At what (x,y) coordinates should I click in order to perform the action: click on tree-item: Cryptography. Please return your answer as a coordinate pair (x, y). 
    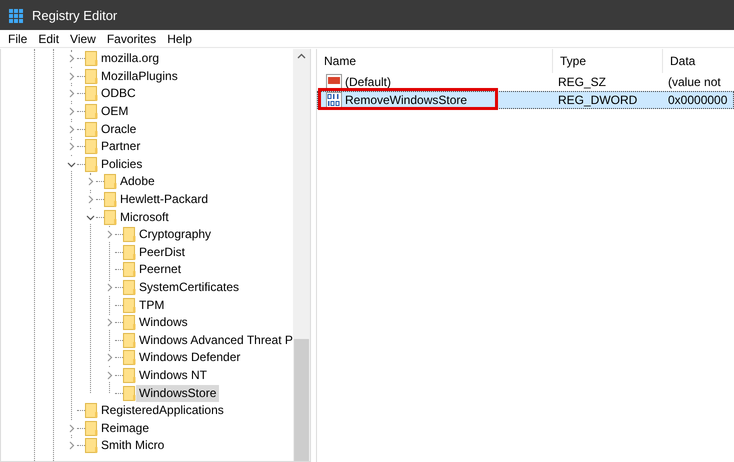
    Looking at the image, I should click on (175, 235).